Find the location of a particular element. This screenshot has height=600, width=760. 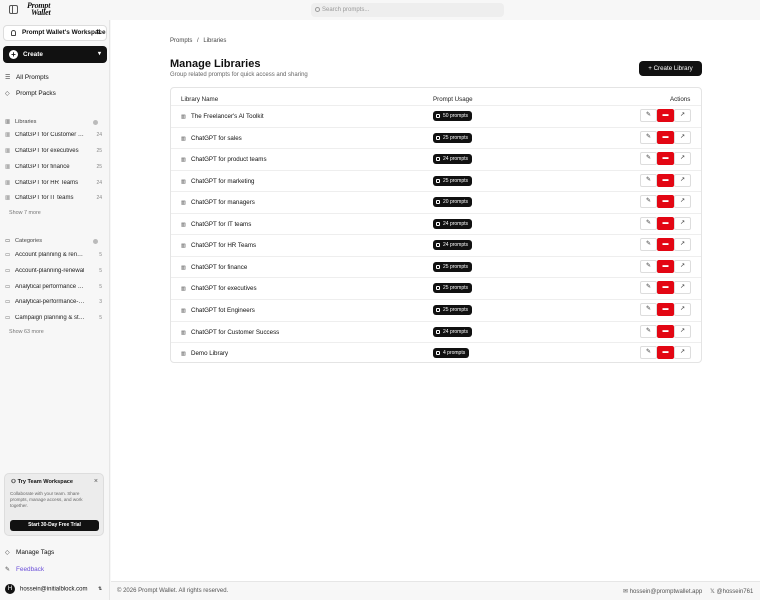

nav-feedback: ✎ Feedback is located at coordinates (24, 569).